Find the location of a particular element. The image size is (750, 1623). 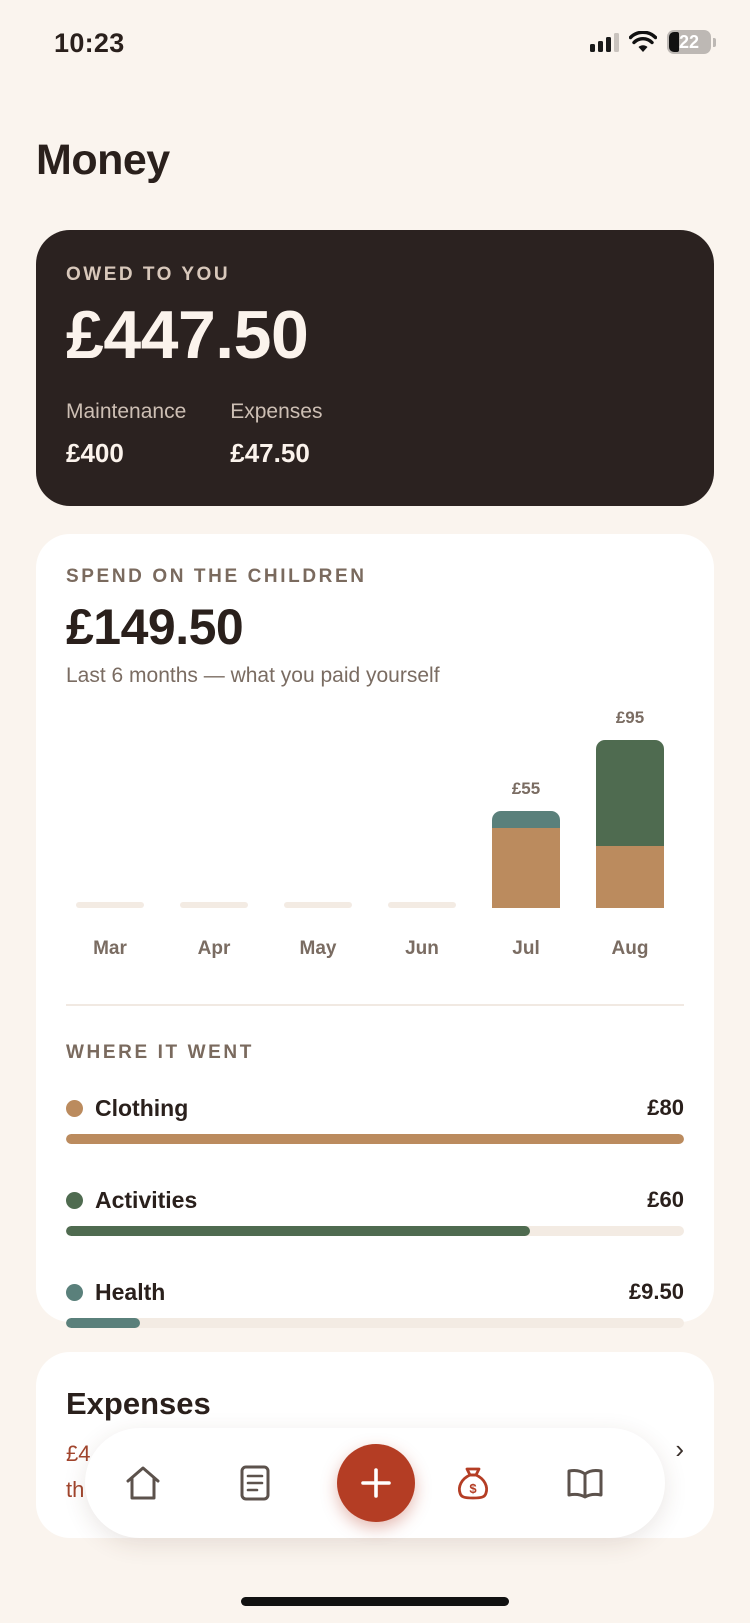

chart-column-jul is located at coordinates (526, 824).